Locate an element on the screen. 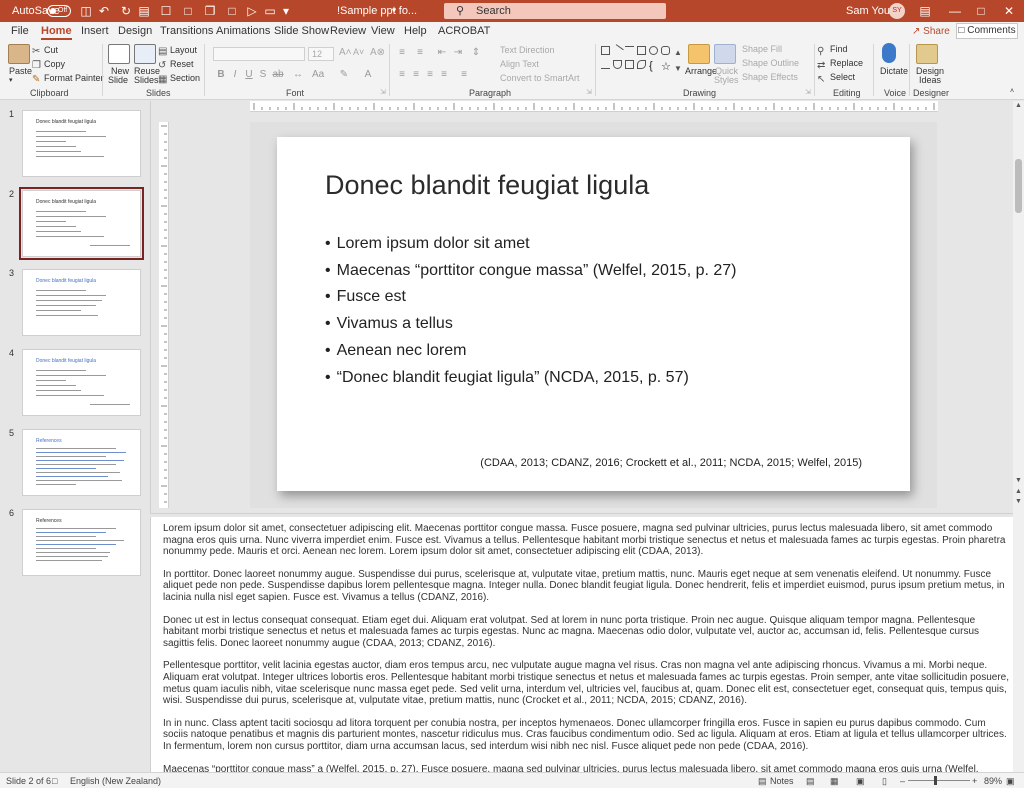  align-text-button: Align Text is located at coordinates (519, 64).